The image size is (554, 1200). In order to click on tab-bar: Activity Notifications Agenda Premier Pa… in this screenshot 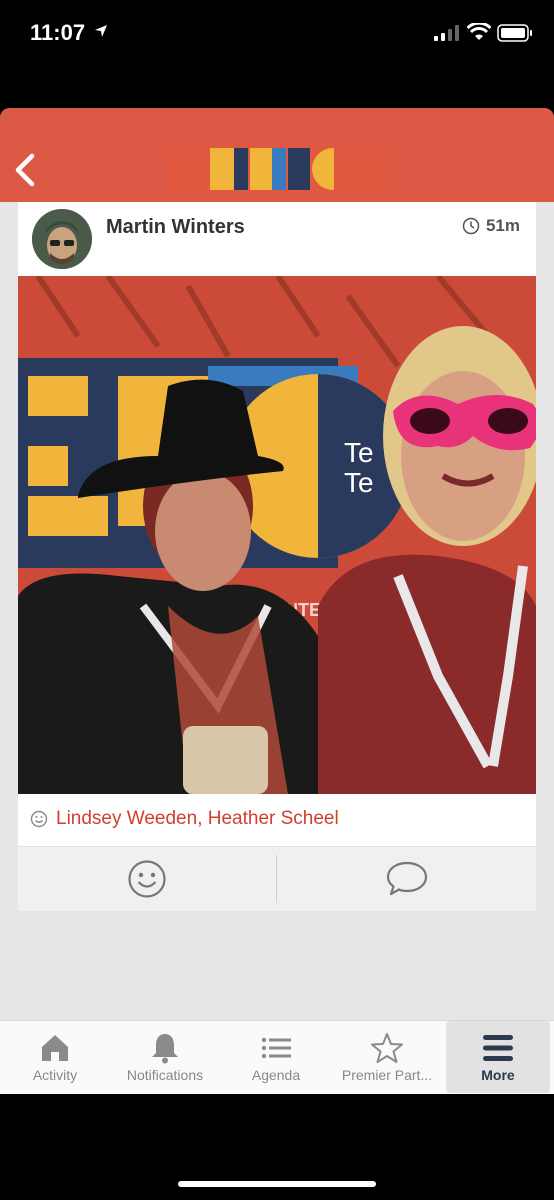, I will do `click(277, 1057)`.